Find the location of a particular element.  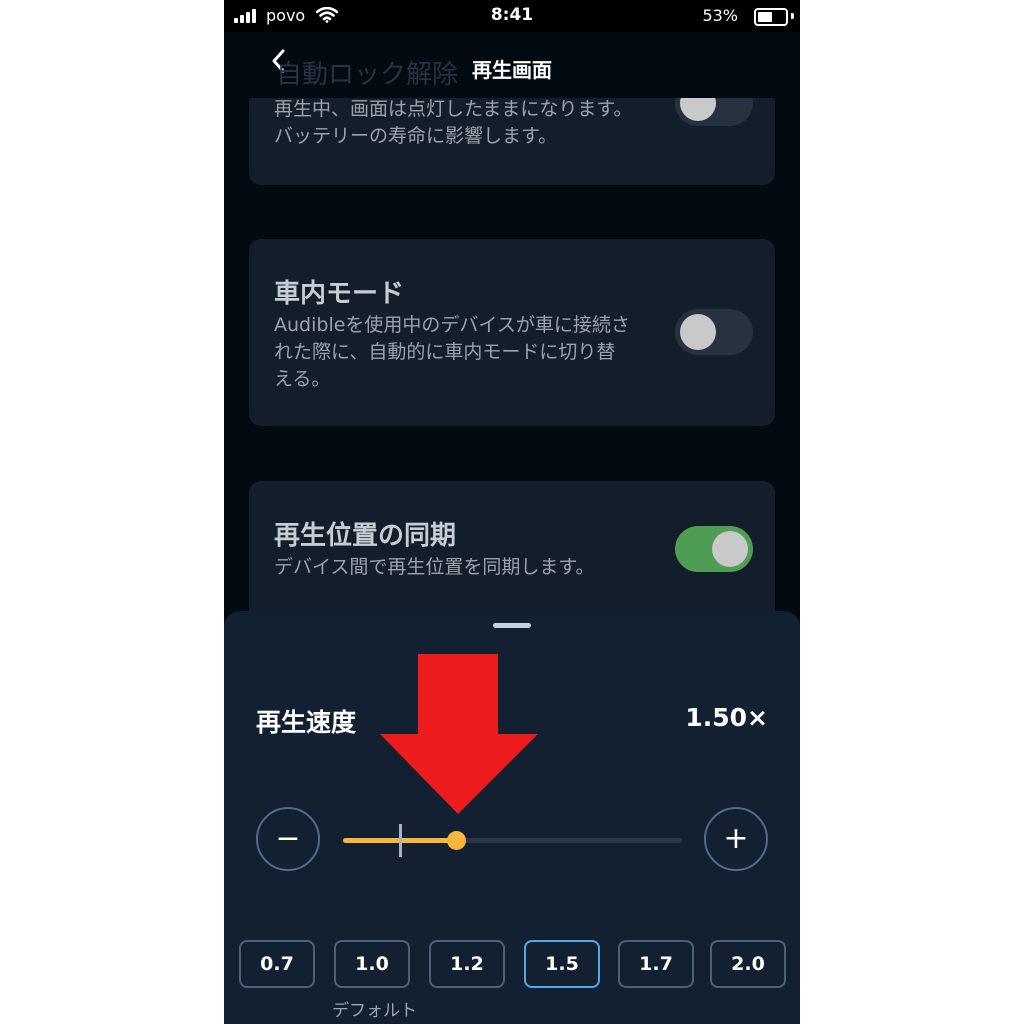

nav-header: 再生画面 is located at coordinates (512, 65).